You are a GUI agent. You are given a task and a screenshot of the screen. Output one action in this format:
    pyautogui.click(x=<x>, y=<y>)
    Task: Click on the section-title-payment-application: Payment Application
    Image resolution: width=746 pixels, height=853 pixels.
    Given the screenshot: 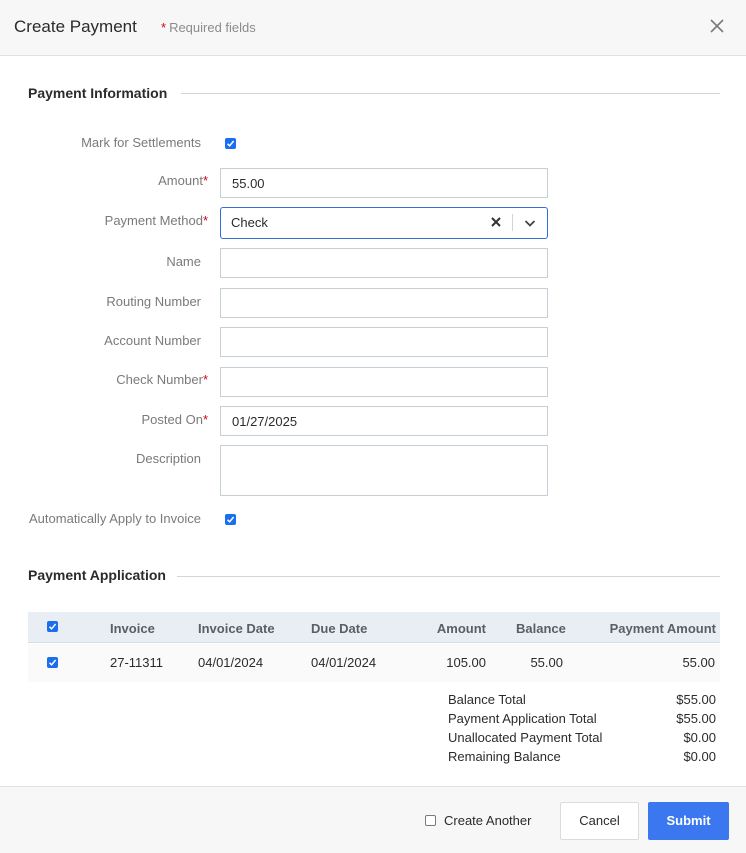 What is the action you would take?
    pyautogui.click(x=97, y=575)
    